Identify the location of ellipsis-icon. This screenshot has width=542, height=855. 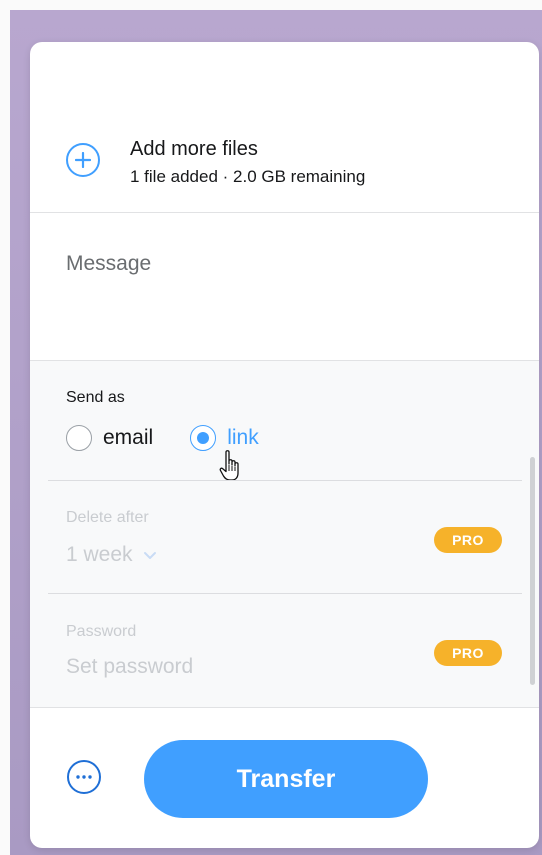
(84, 777).